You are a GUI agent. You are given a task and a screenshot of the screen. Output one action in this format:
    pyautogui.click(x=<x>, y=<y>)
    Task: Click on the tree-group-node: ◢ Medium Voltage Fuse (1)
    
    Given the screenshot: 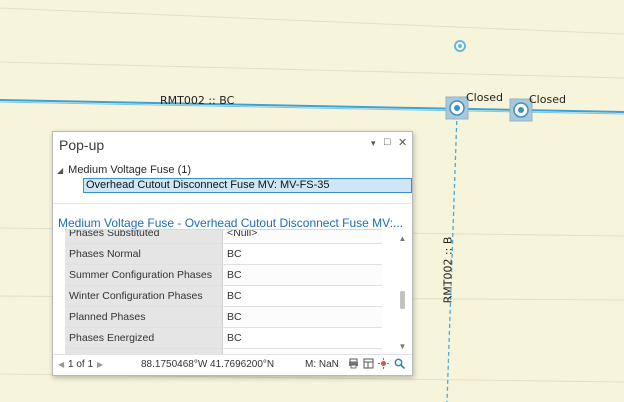 What is the action you would take?
    pyautogui.click(x=124, y=170)
    